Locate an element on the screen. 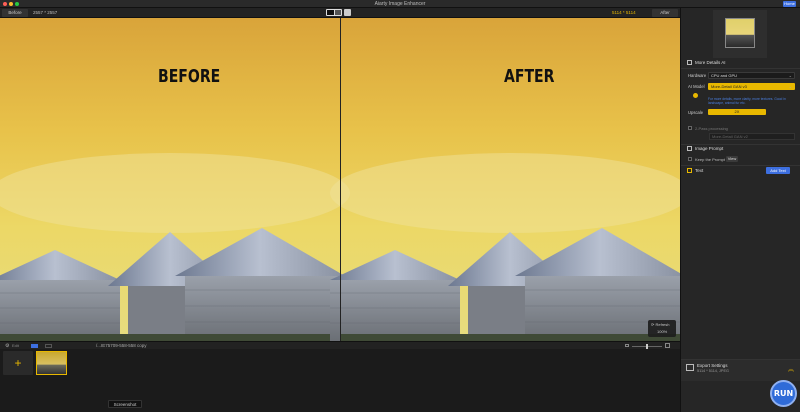  after-label: AFTER is located at coordinates (529, 76).